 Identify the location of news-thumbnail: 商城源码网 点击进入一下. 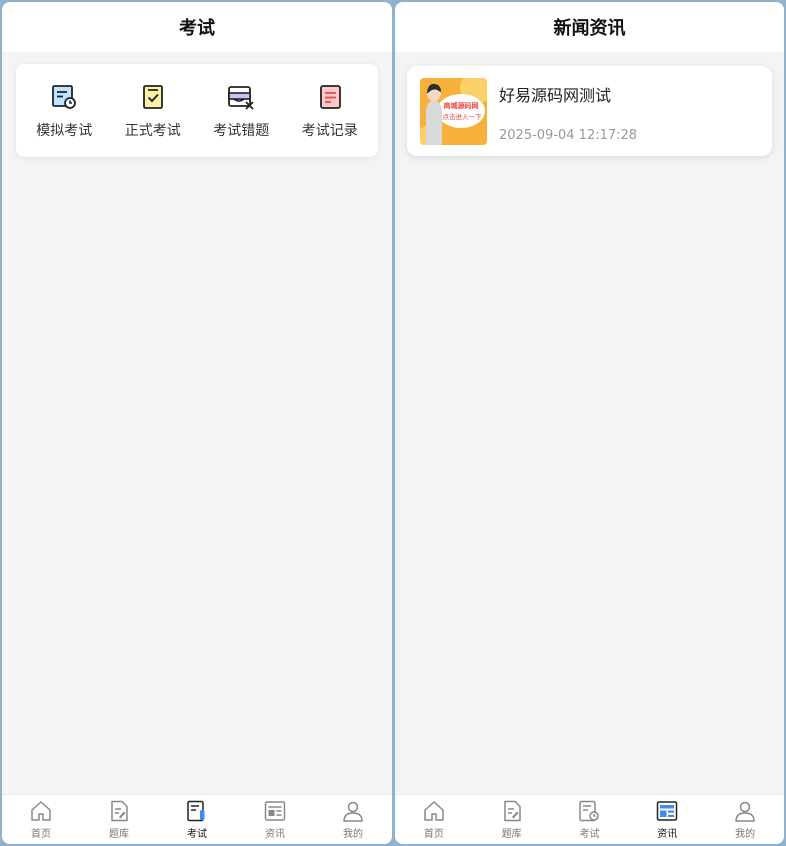
(453, 111).